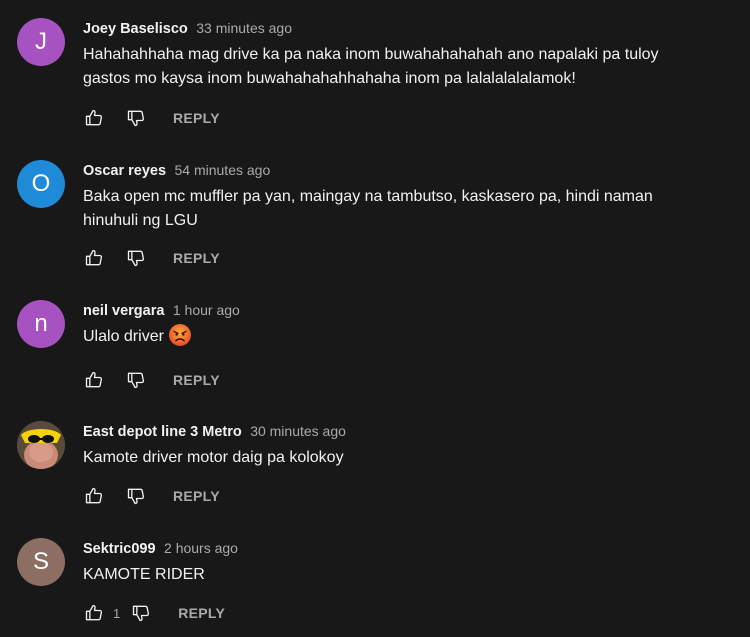  What do you see at coordinates (144, 574) in the screenshot?
I see `comment-text: KAMOTE RIDER` at bounding box center [144, 574].